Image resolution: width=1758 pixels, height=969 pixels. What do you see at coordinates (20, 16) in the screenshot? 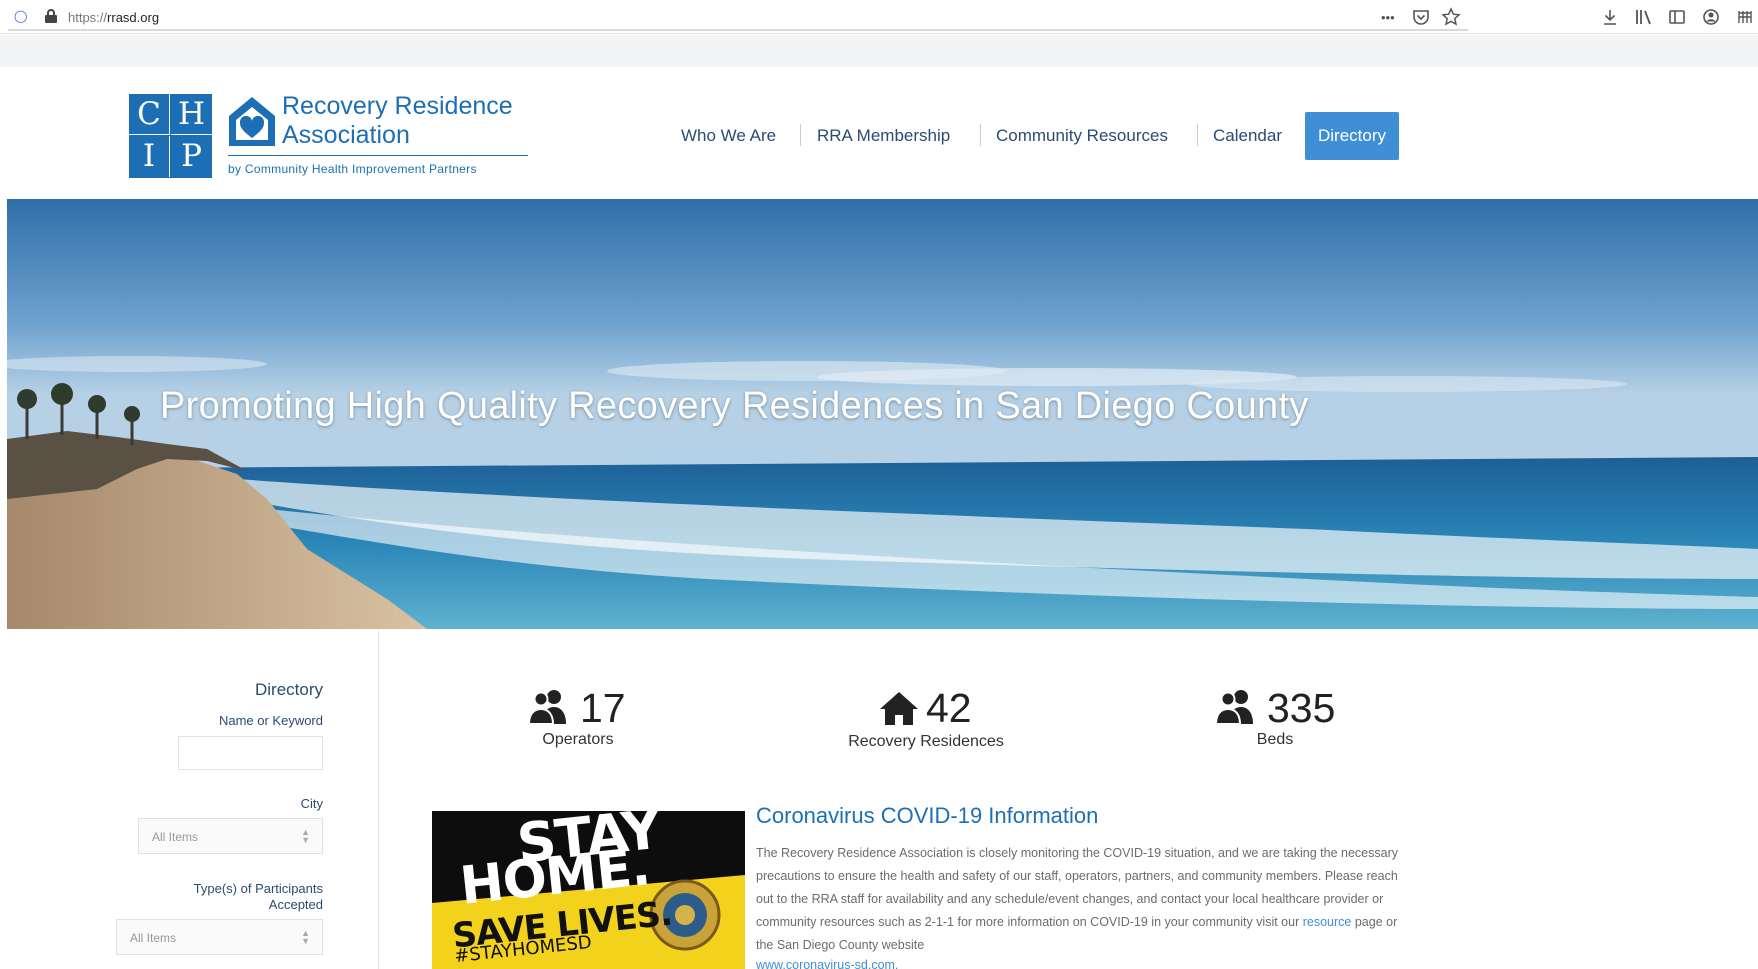
I see `shield-icon: ◯` at bounding box center [20, 16].